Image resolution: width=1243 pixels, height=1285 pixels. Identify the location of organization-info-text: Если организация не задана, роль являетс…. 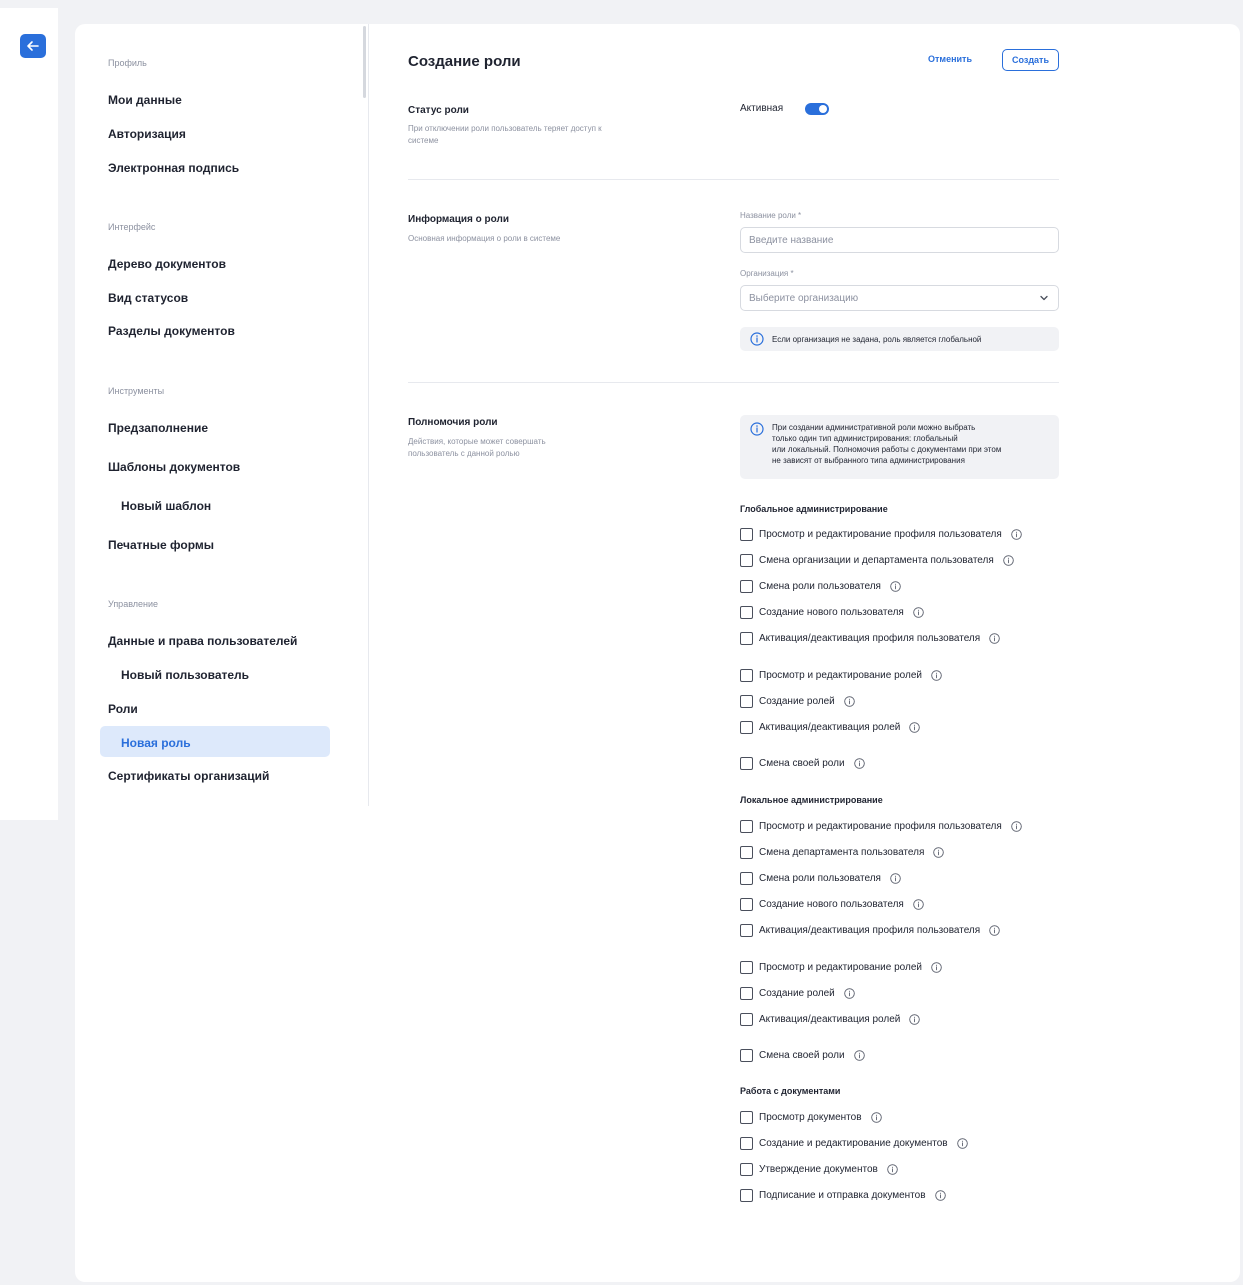
(877, 339).